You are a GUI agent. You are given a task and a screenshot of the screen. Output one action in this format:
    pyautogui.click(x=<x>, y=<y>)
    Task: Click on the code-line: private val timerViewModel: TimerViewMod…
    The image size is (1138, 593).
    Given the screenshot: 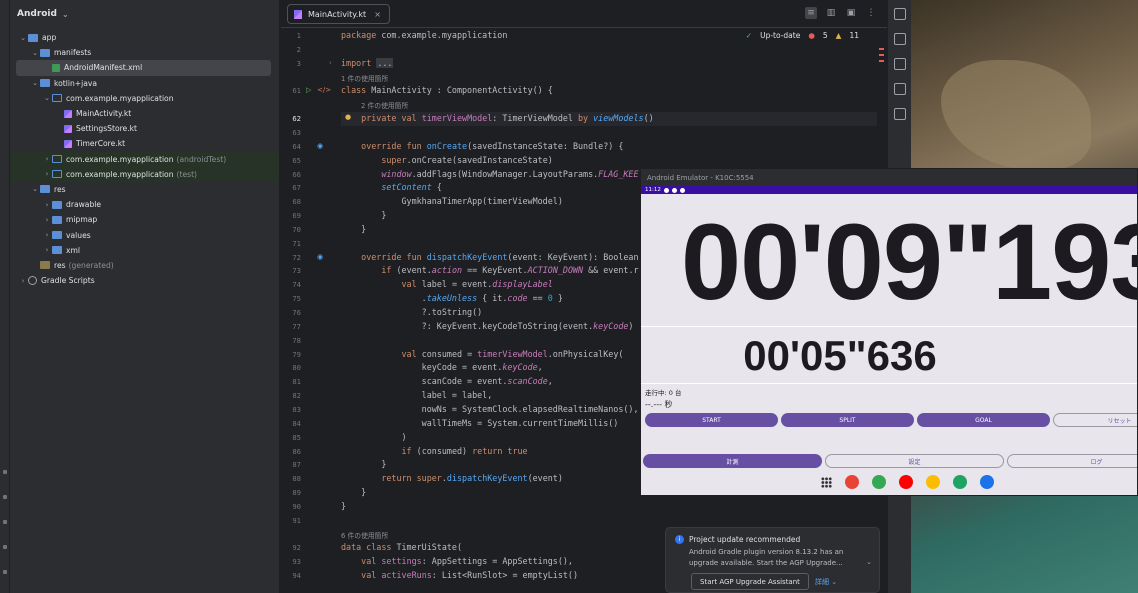 What is the action you would take?
    pyautogui.click(x=497, y=118)
    